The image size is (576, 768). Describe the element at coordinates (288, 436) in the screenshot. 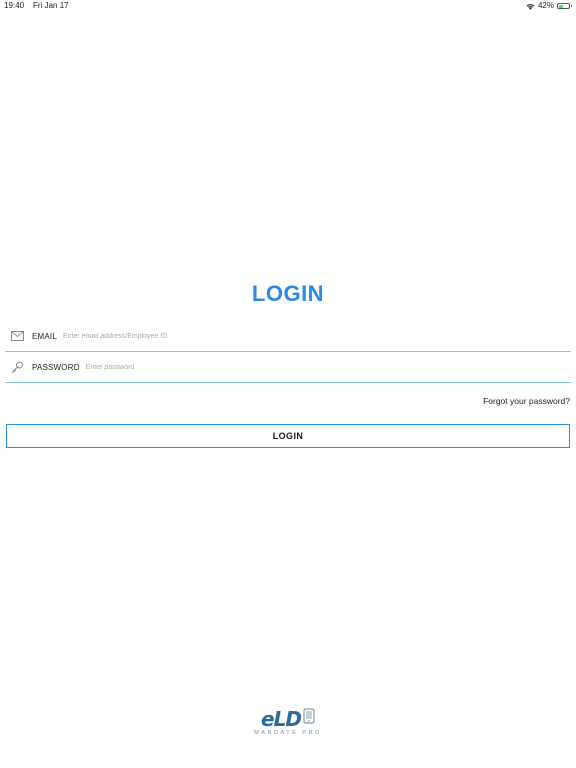

I see `login-button: LOGIN` at that location.